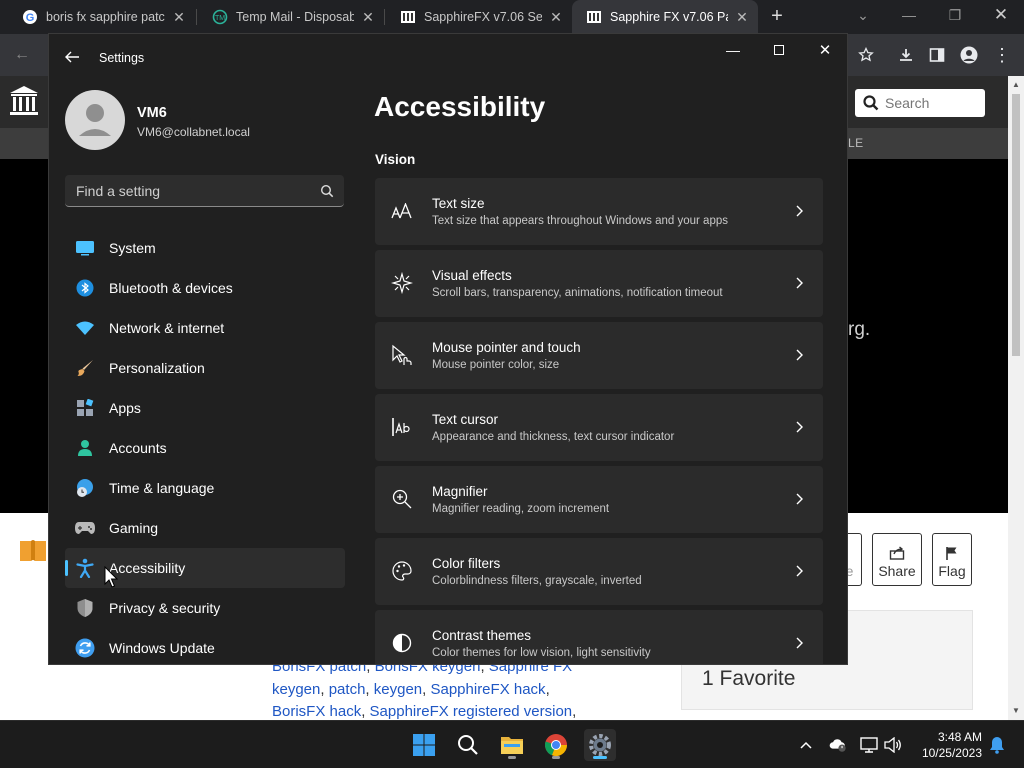 This screenshot has height=768, width=1024. What do you see at coordinates (997, 745) in the screenshot?
I see `notification-bell-icon` at bounding box center [997, 745].